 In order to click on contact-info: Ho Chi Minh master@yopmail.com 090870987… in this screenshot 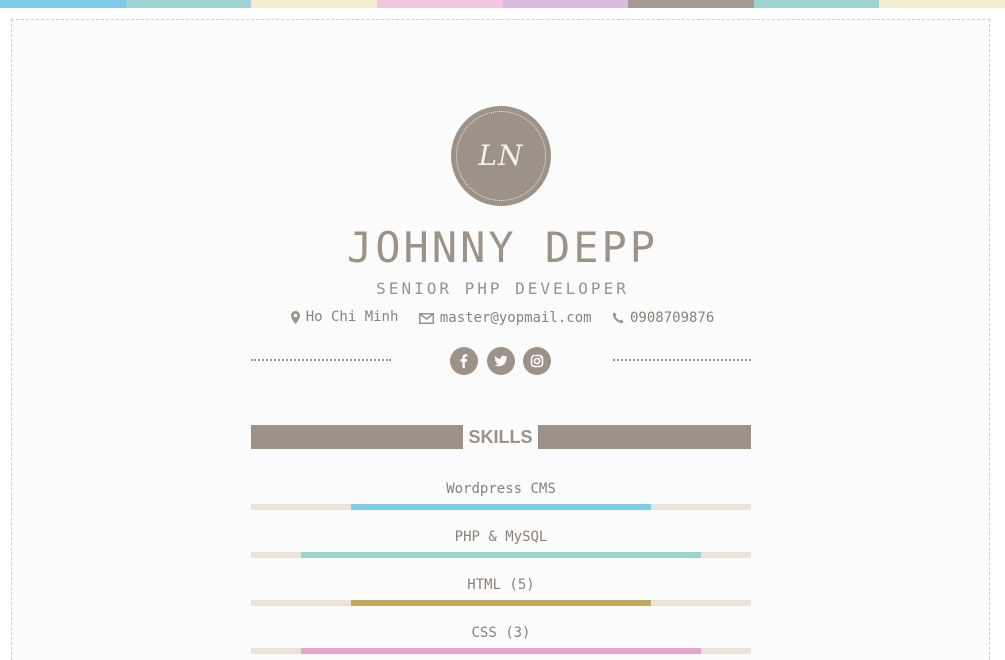, I will do `click(502, 318)`.